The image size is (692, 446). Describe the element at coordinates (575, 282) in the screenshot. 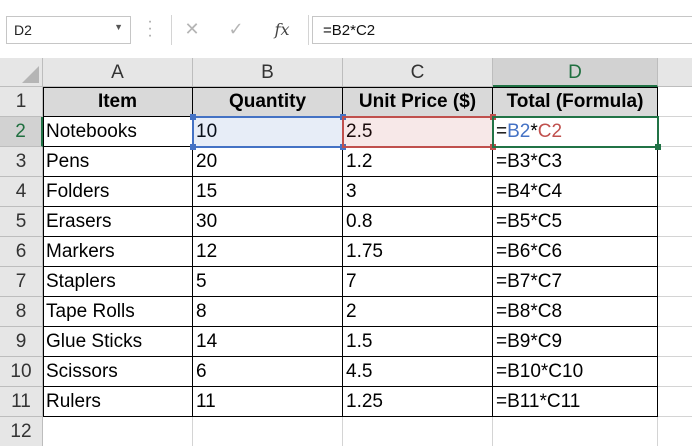

I see `cell-total: =B7*C7` at that location.